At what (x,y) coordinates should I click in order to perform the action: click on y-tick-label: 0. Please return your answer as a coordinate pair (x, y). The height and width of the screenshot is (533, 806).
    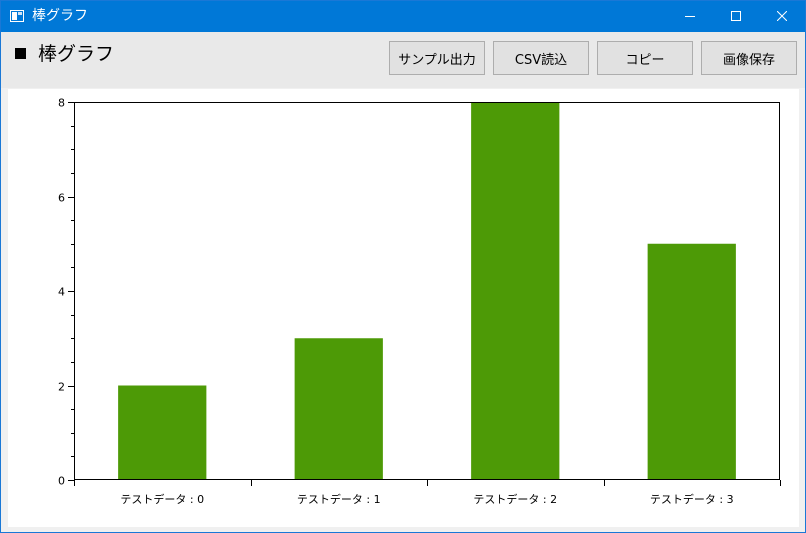
    Looking at the image, I should click on (61, 481).